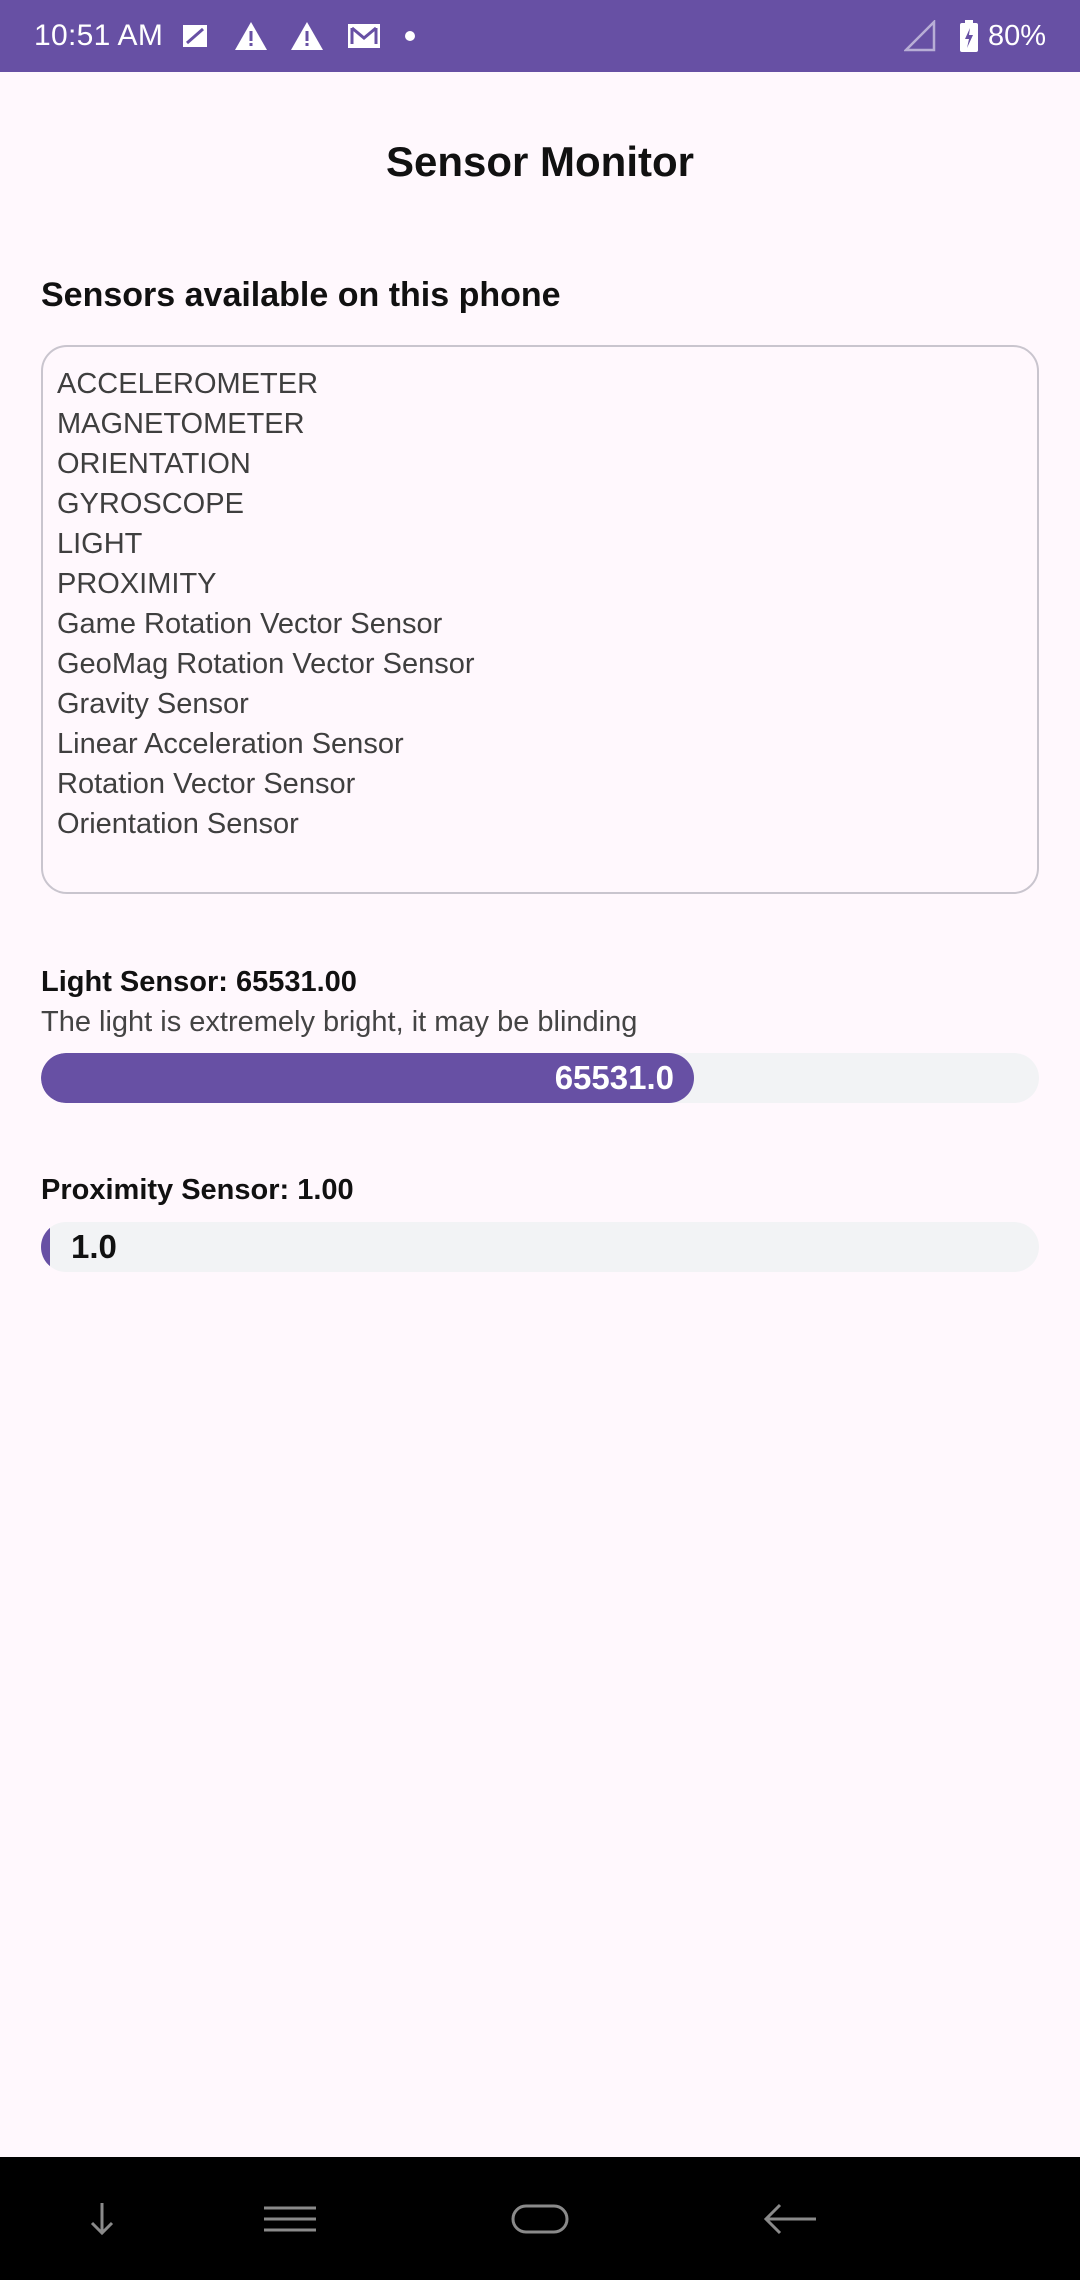 The width and height of the screenshot is (1080, 2280). What do you see at coordinates (206, 784) in the screenshot?
I see `sensor-item: Rotation Vector Sensor` at bounding box center [206, 784].